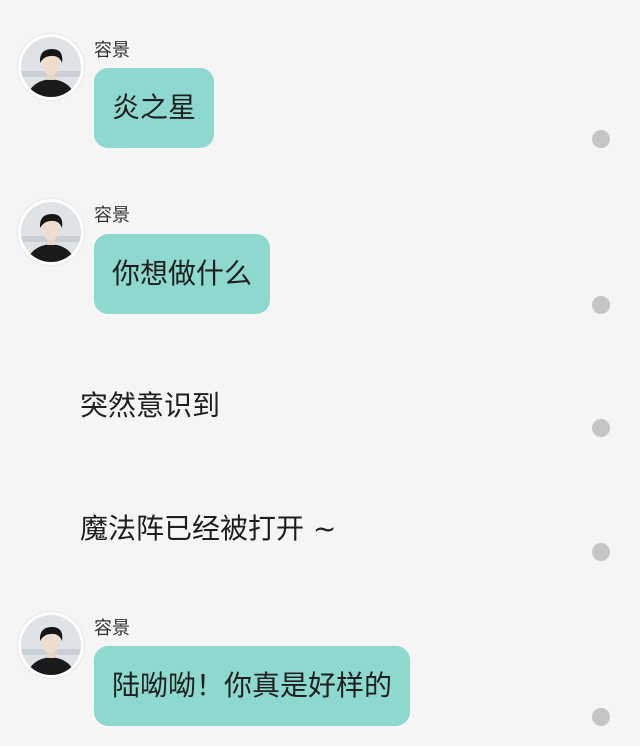 The height and width of the screenshot is (746, 640). Describe the element at coordinates (252, 686) in the screenshot. I see `message-bubble: 陆呦呦！你真是好样的` at that location.